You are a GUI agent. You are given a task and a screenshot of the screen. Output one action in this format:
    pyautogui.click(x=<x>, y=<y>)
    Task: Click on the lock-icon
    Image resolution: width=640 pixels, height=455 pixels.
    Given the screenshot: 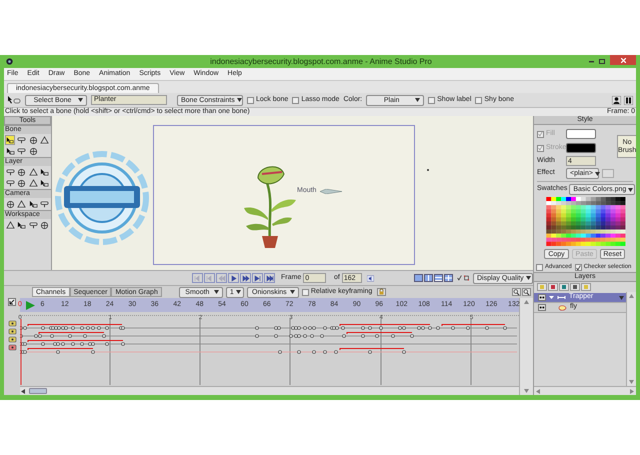 What is the action you would take?
    pyautogui.click(x=381, y=292)
    